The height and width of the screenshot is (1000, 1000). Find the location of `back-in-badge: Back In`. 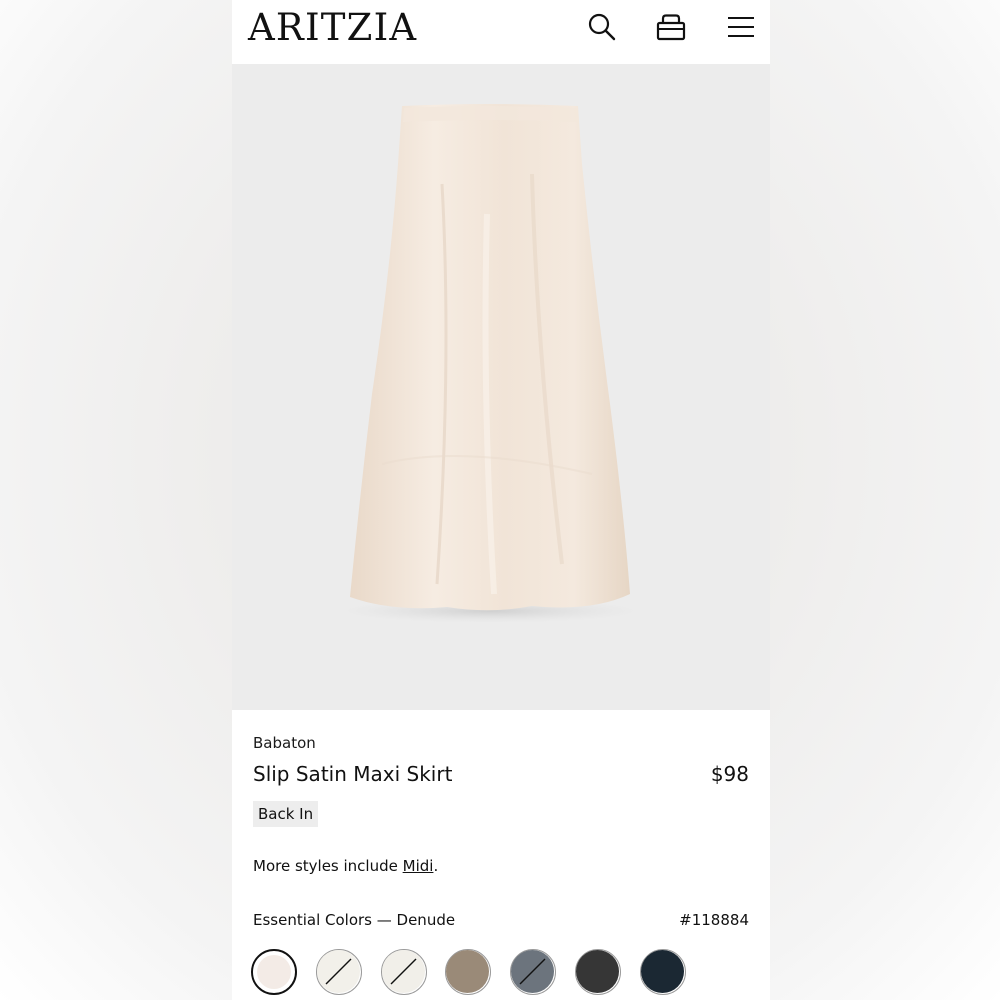

back-in-badge: Back In is located at coordinates (286, 814).